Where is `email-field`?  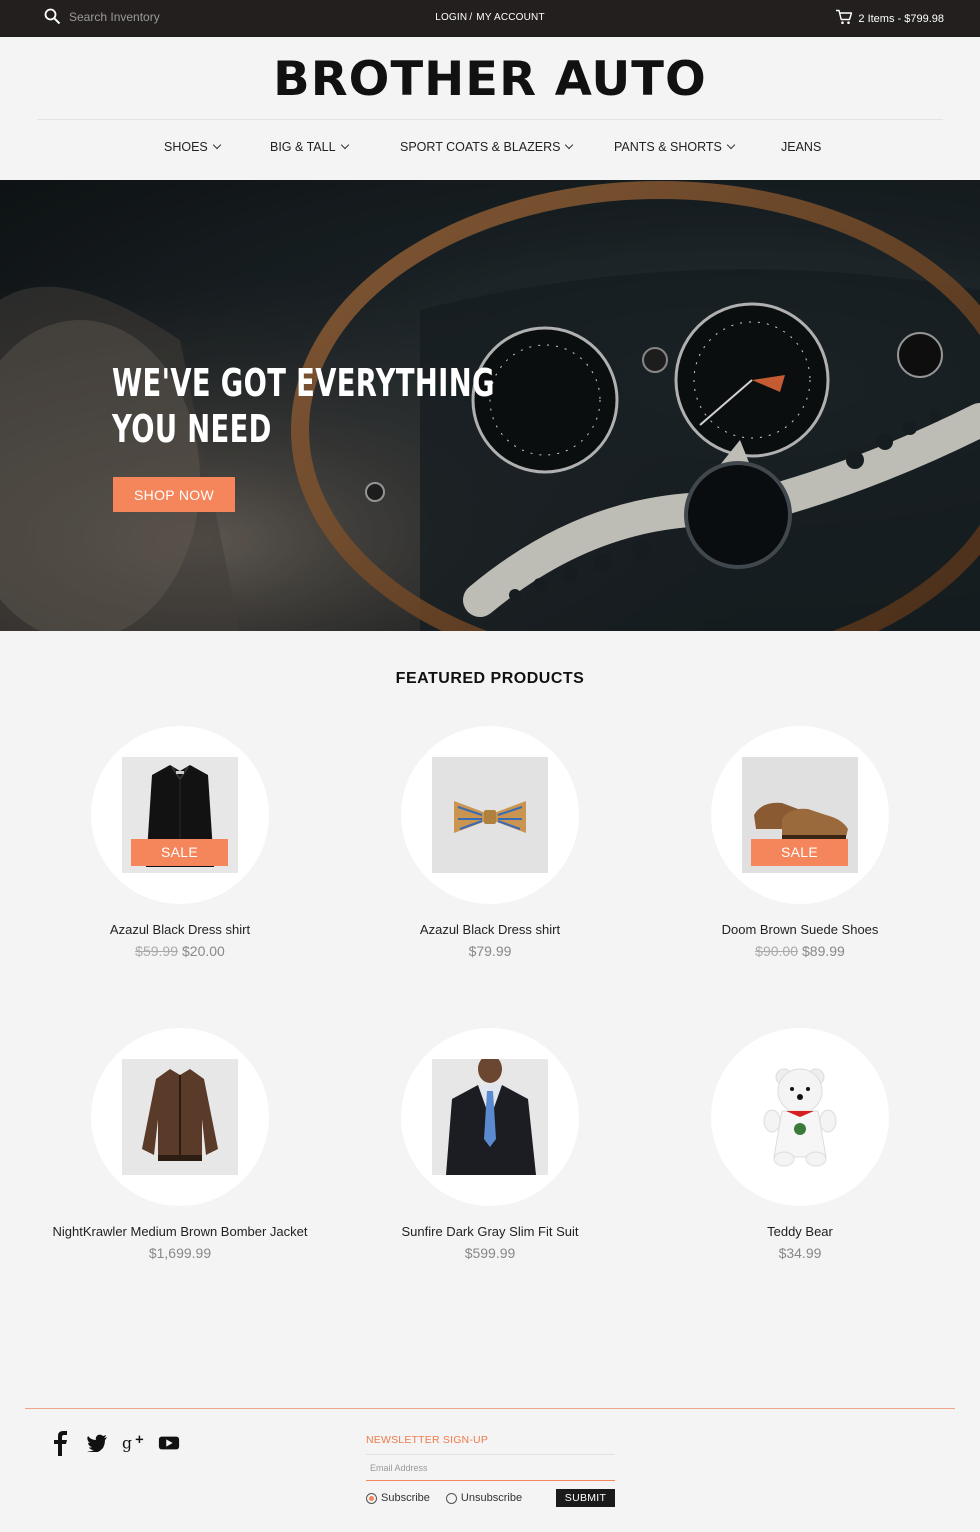 email-field is located at coordinates (490, 1468).